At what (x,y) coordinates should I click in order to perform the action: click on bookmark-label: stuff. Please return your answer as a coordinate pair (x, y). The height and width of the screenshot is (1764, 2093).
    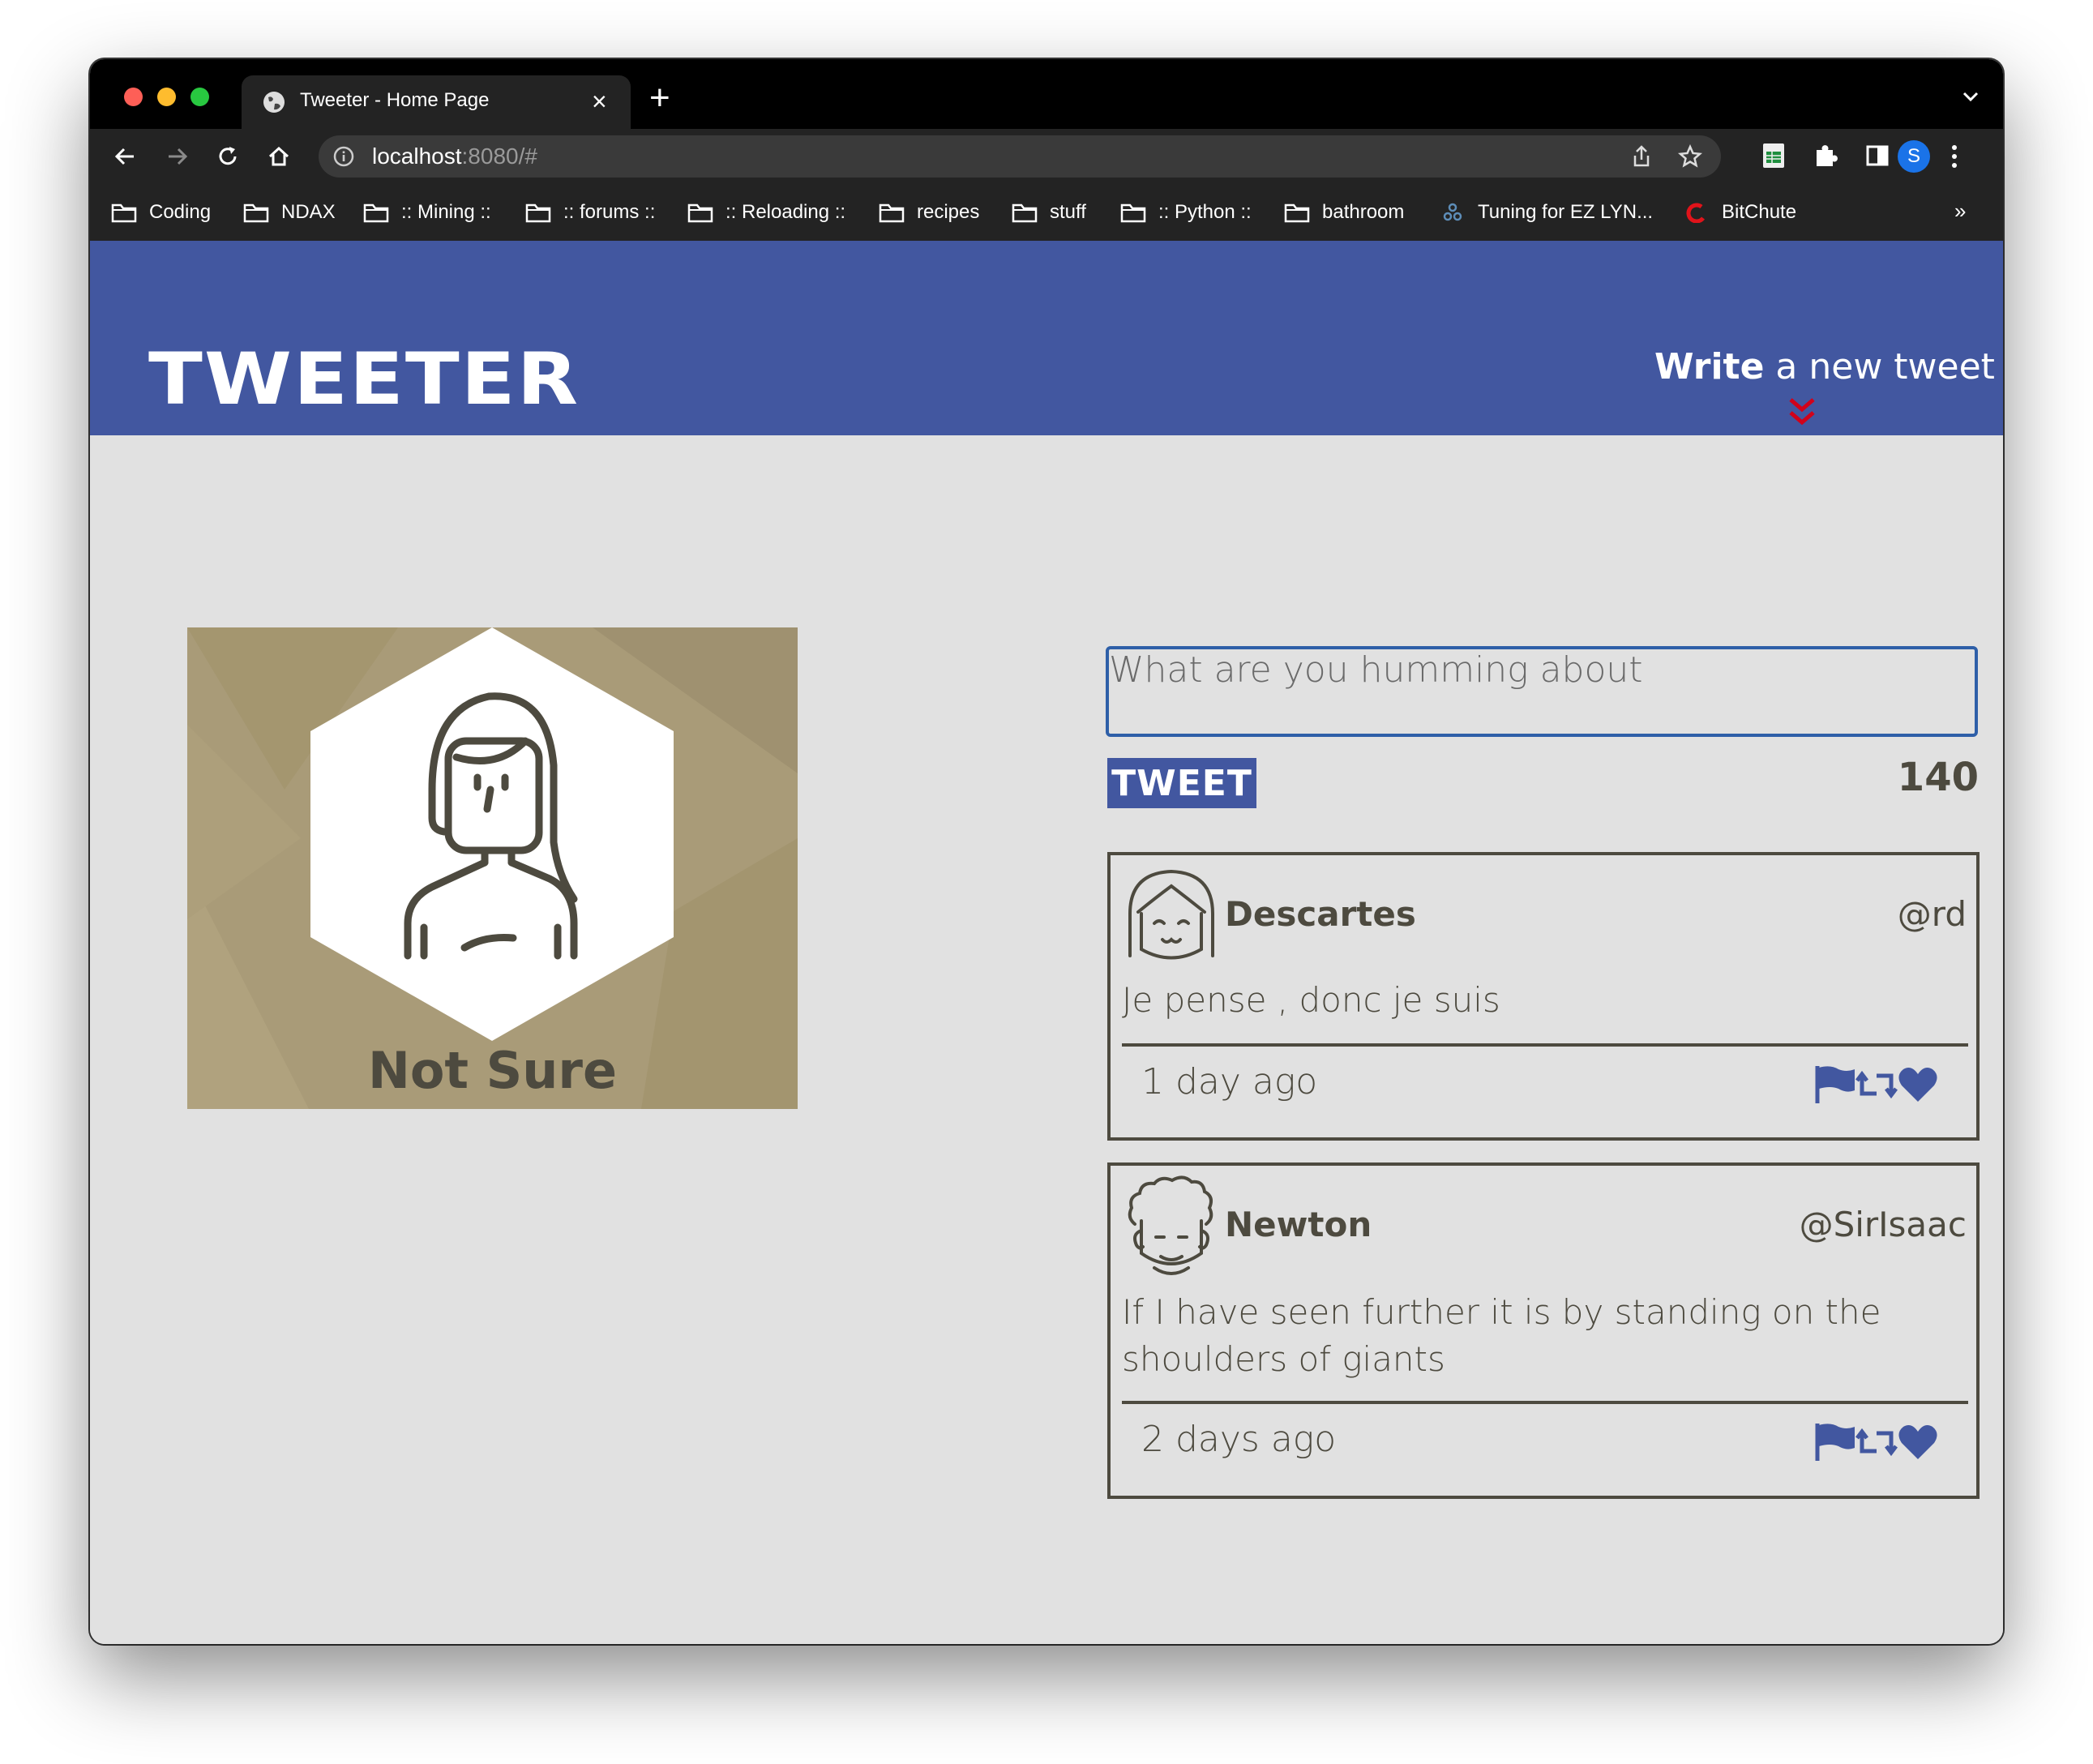
    Looking at the image, I should click on (1068, 212).